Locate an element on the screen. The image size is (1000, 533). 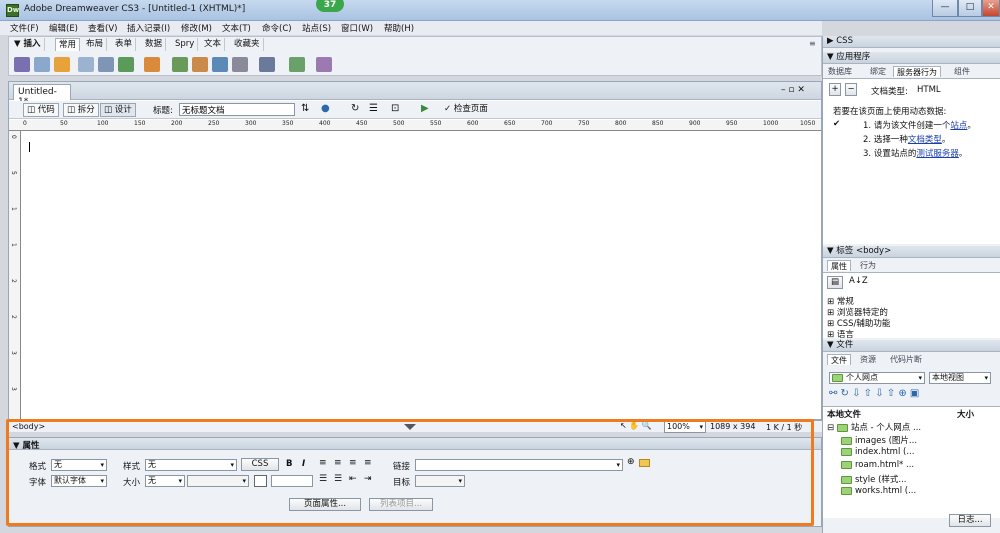
menu-help: 帮助(H) is located at coordinates (399, 28).